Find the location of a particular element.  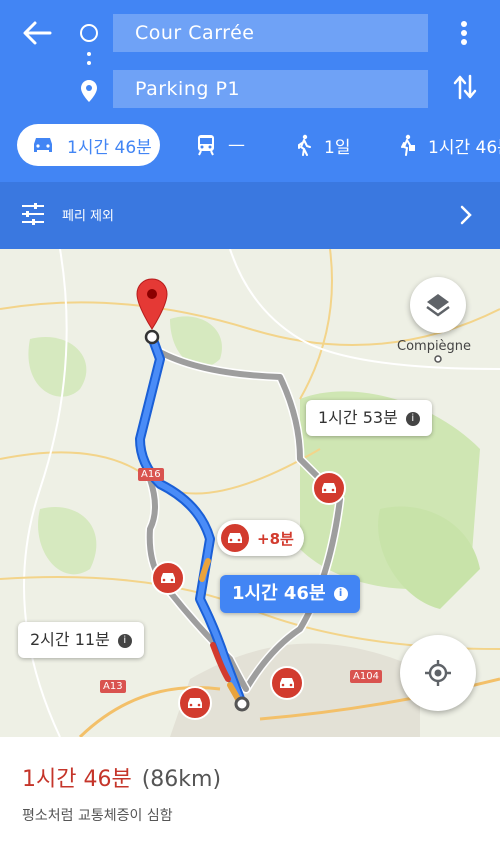

tab-transit-label: — is located at coordinates (236, 145).